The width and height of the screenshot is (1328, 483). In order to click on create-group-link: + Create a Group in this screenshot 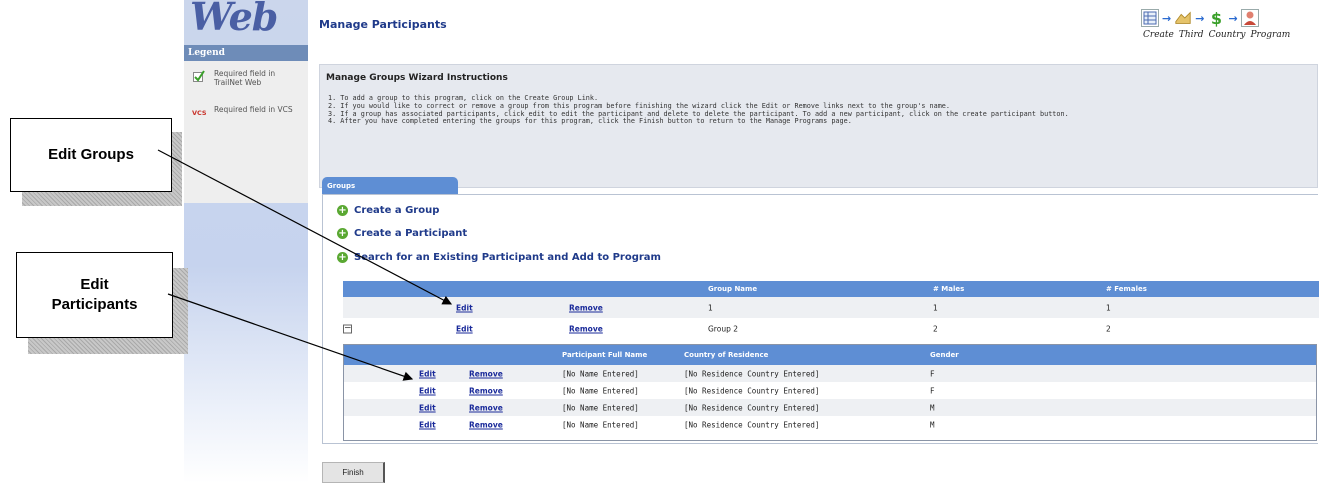, I will do `click(388, 210)`.